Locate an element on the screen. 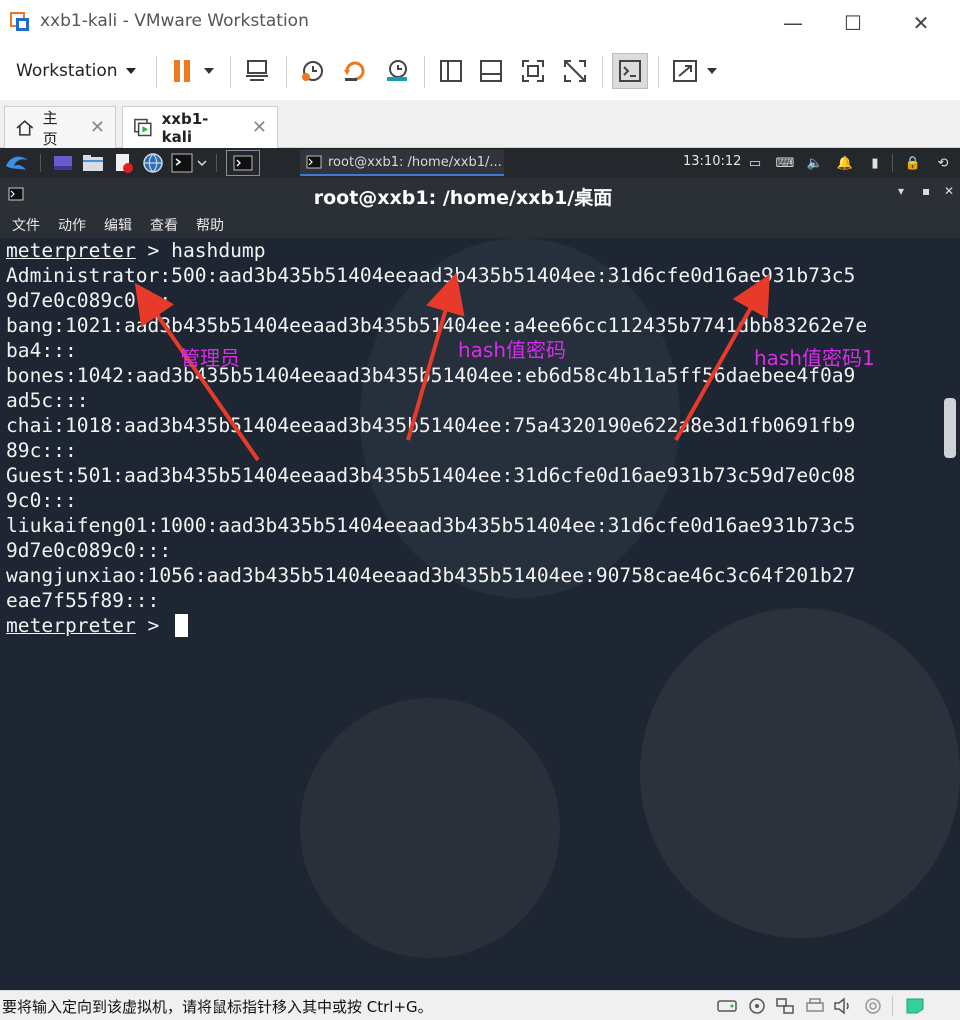 The width and height of the screenshot is (960, 1020). status-bar: 要将输入定向到该虚拟机，请将鼠标指针移入其中或按 Ctrl+G。 is located at coordinates (480, 1005).